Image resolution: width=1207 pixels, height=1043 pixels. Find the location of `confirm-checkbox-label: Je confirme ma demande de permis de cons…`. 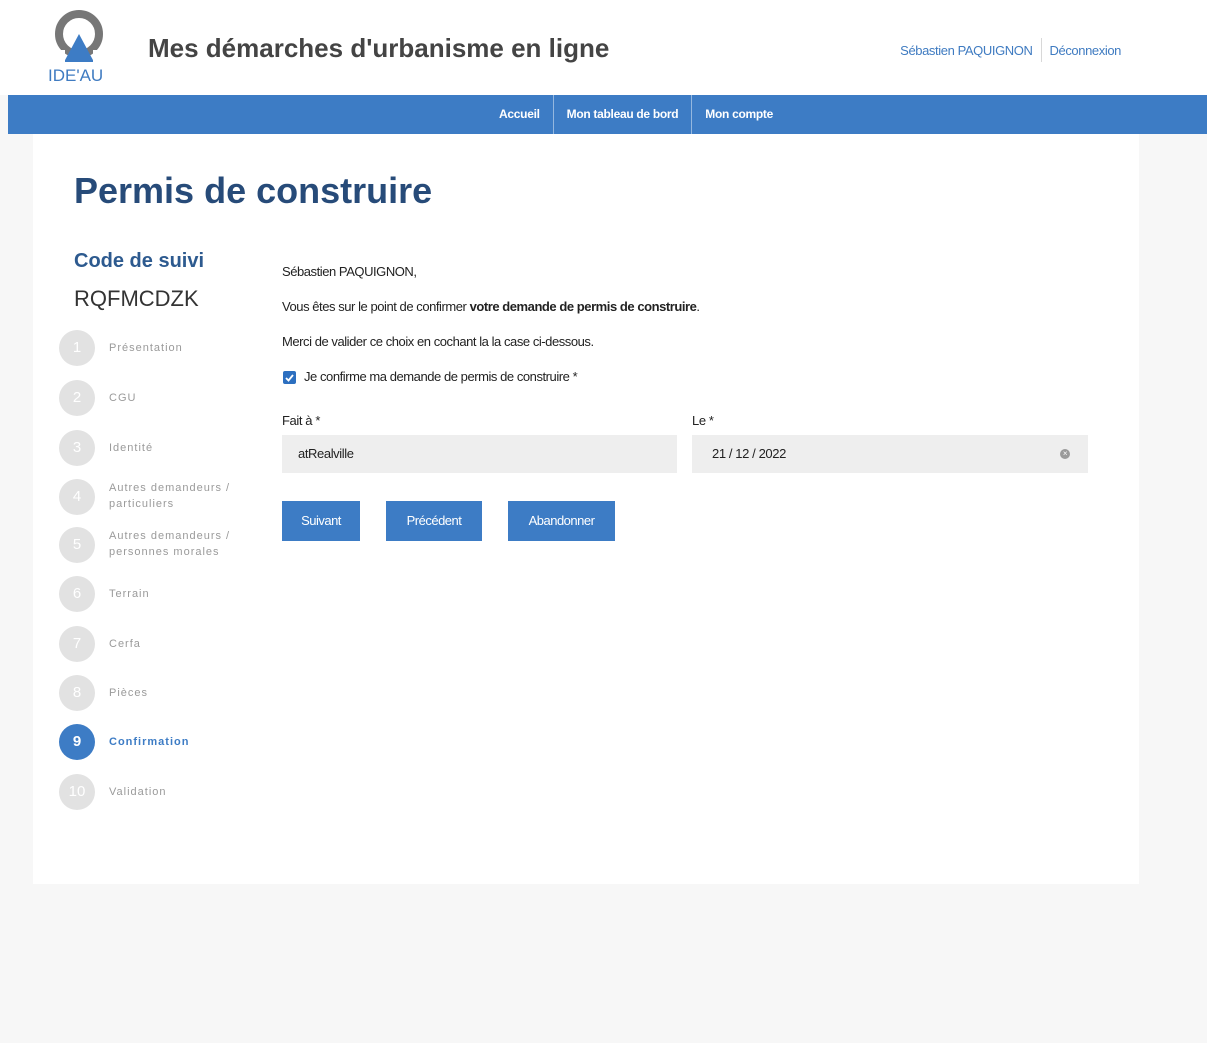

confirm-checkbox-label: Je confirme ma demande de permis de cons… is located at coordinates (441, 376).